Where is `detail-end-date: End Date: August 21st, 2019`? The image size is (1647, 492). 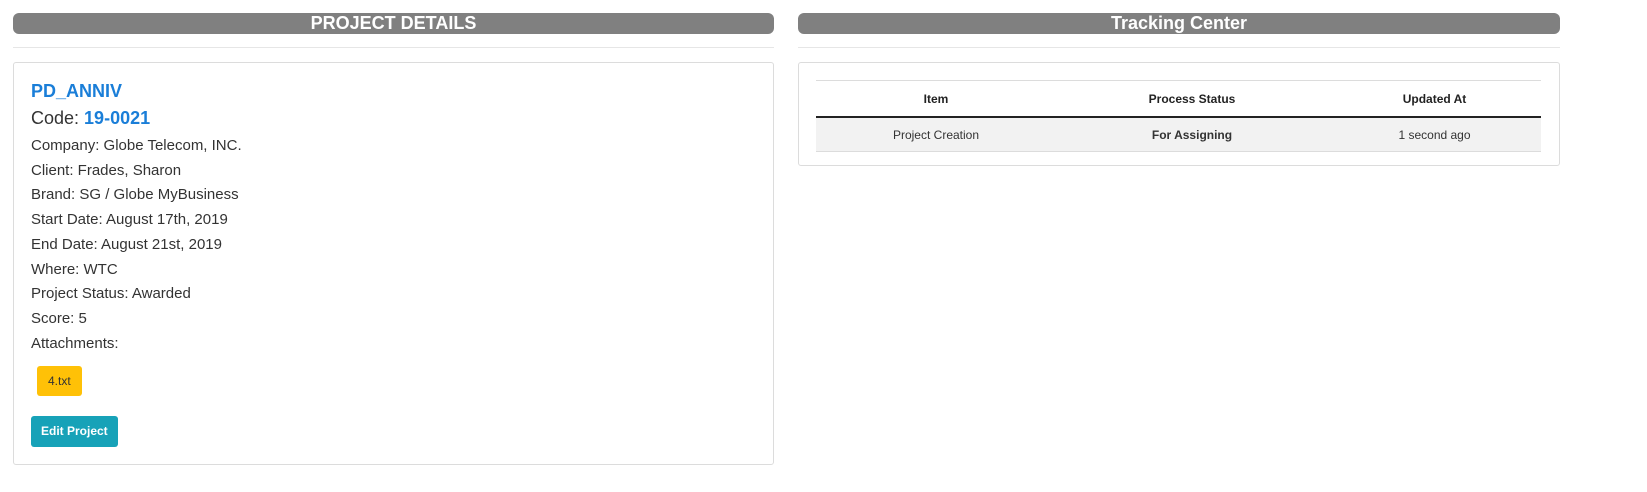
detail-end-date: End Date: August 21st, 2019 is located at coordinates (126, 244).